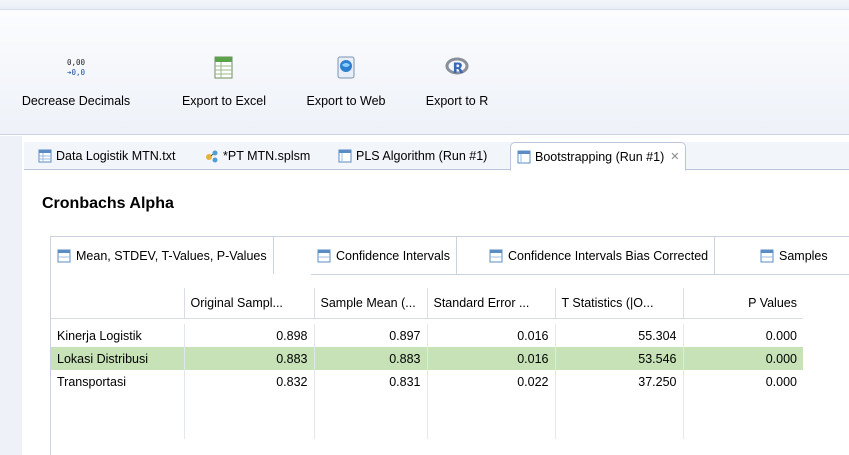 This screenshot has width=849, height=455. What do you see at coordinates (224, 101) in the screenshot?
I see `export-to-excel-label: Export to Excel` at bounding box center [224, 101].